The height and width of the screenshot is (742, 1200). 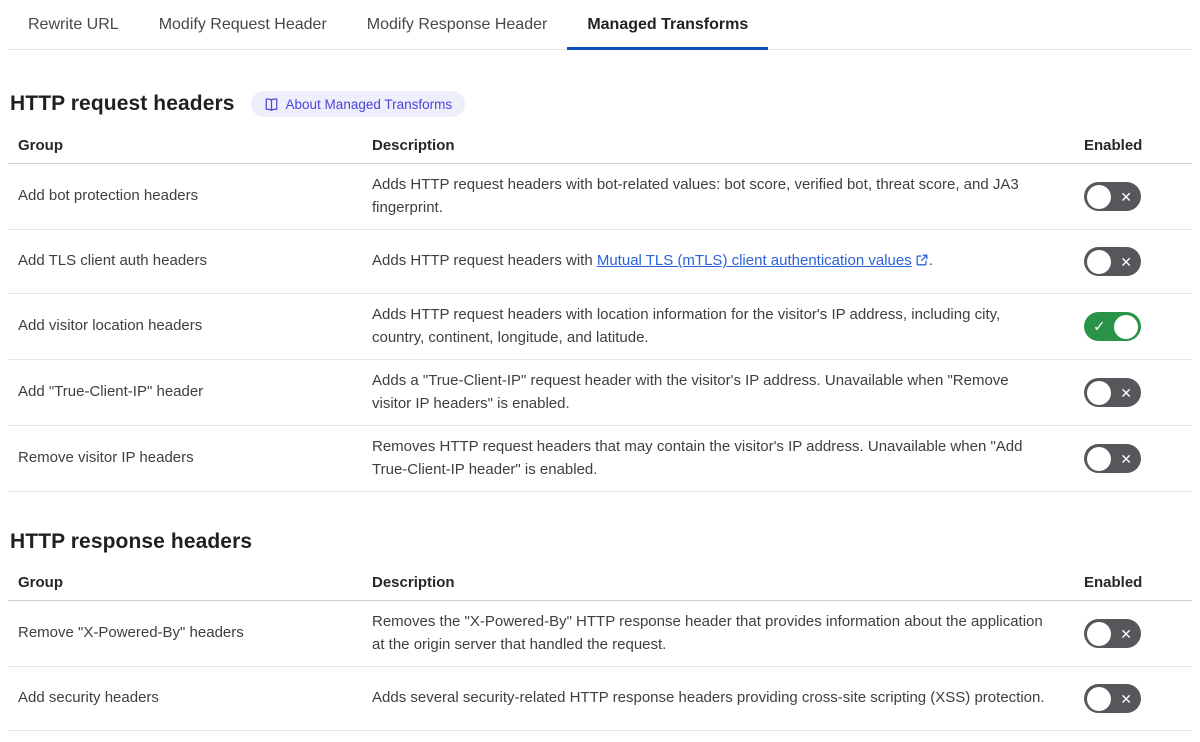 I want to click on tab-managed-transforms: Managed Transforms, so click(x=668, y=25).